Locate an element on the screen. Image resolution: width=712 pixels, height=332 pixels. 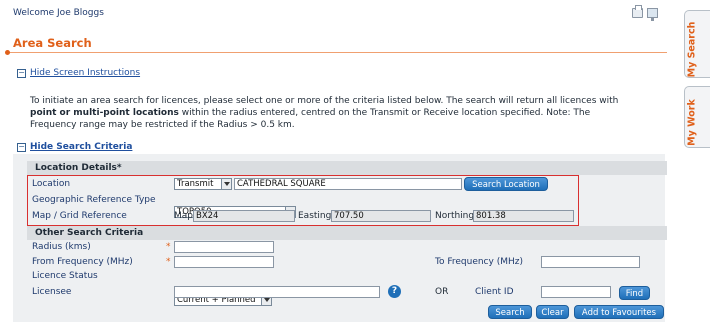
hide-criteria-link: Hide Search Criteria is located at coordinates (81, 147).